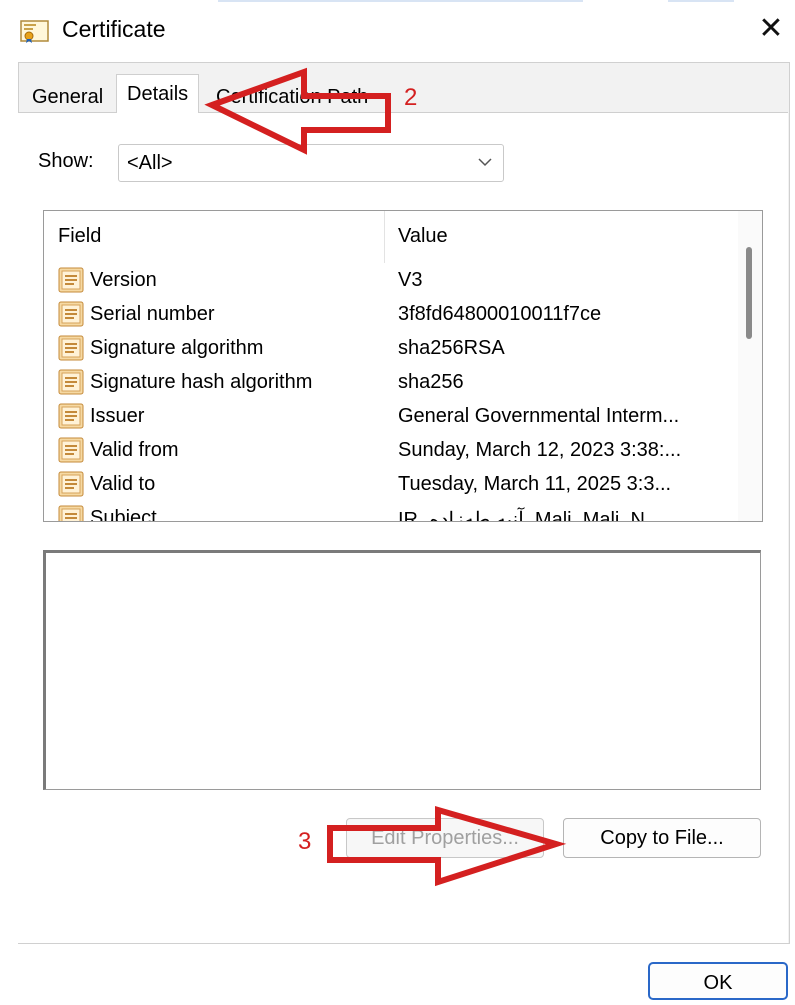 This screenshot has height=1005, width=795. I want to click on annotation-arrow-right, so click(447, 846).